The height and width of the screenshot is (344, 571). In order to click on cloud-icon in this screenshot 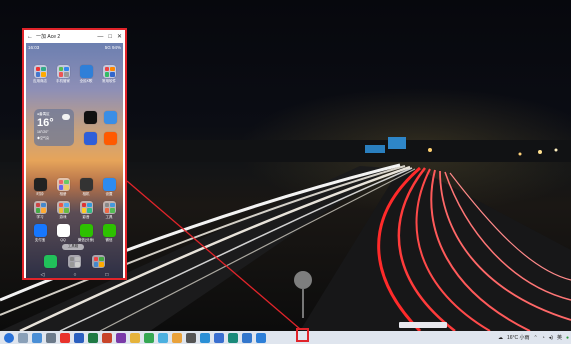, I will do `click(66, 117)`.